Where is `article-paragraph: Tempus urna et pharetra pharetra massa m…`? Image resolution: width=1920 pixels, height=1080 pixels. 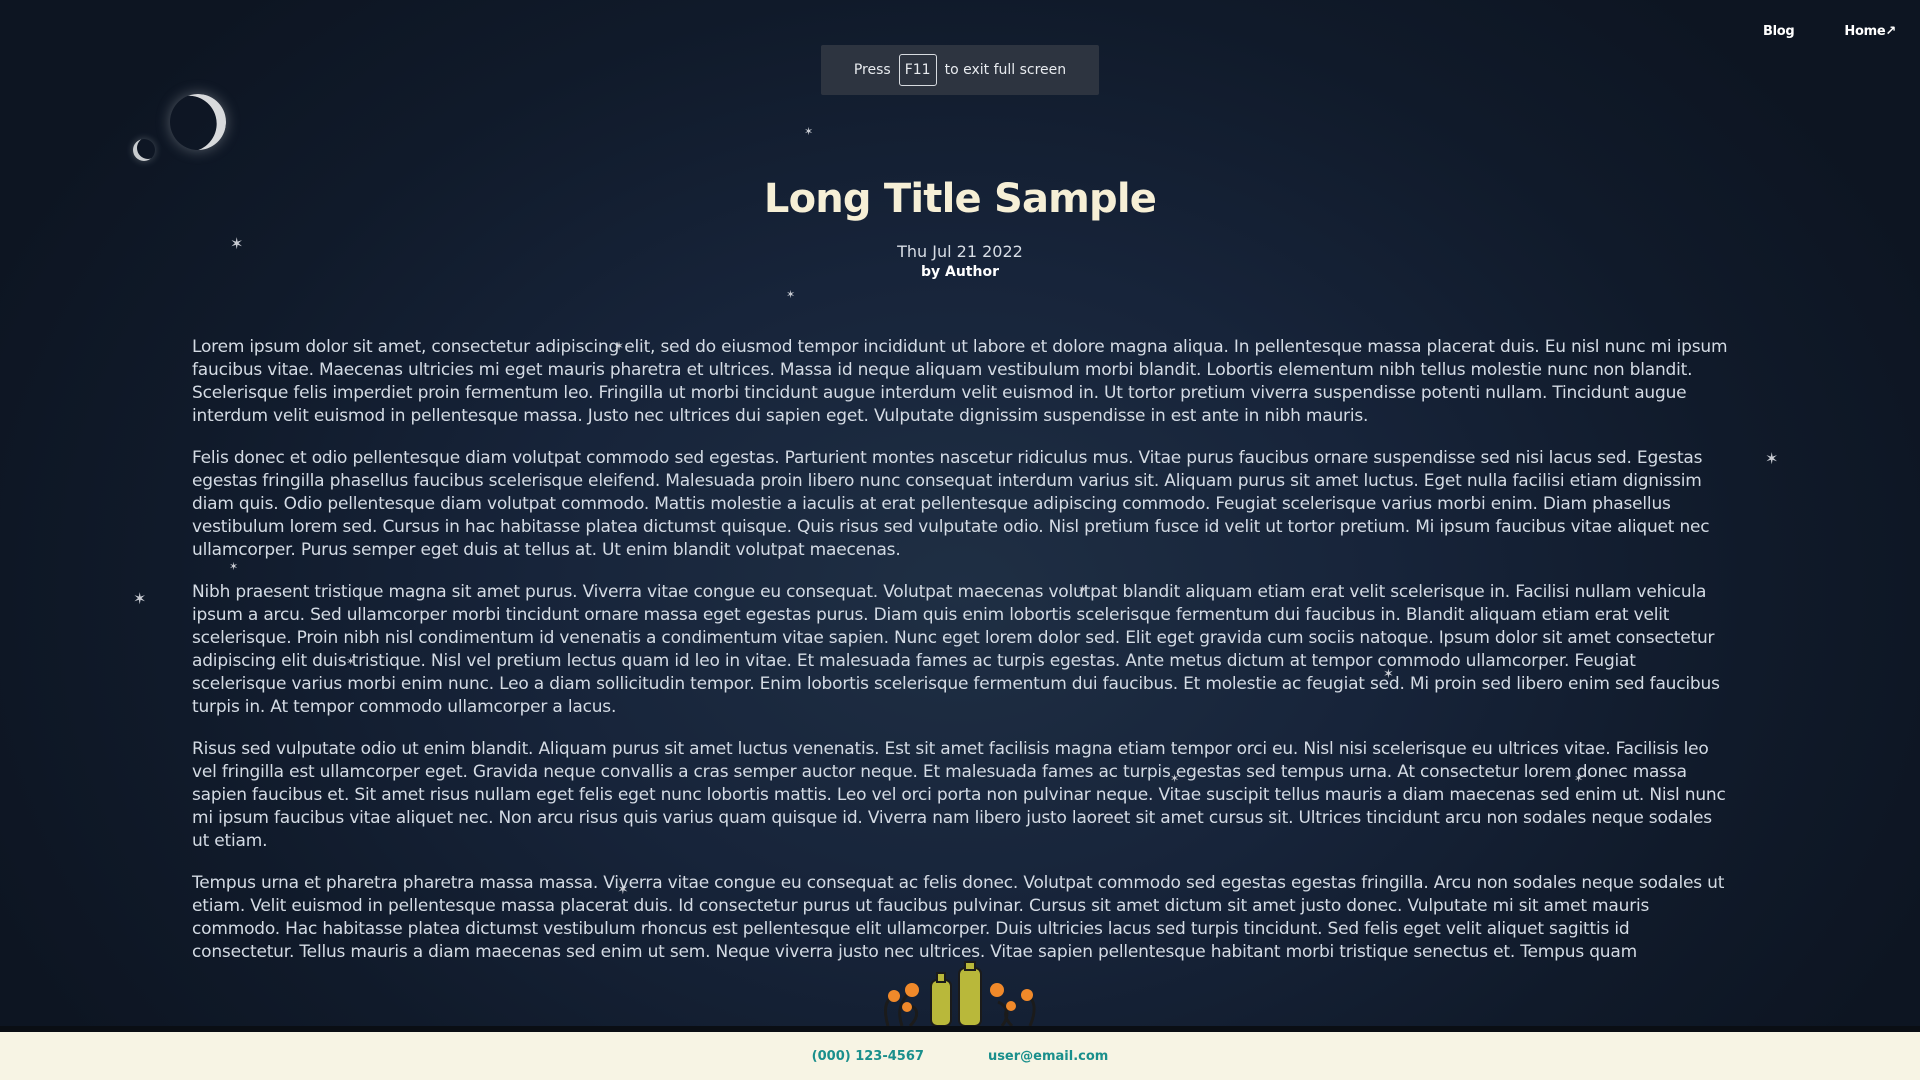 article-paragraph: Tempus urna et pharetra pharetra massa m… is located at coordinates (958, 917).